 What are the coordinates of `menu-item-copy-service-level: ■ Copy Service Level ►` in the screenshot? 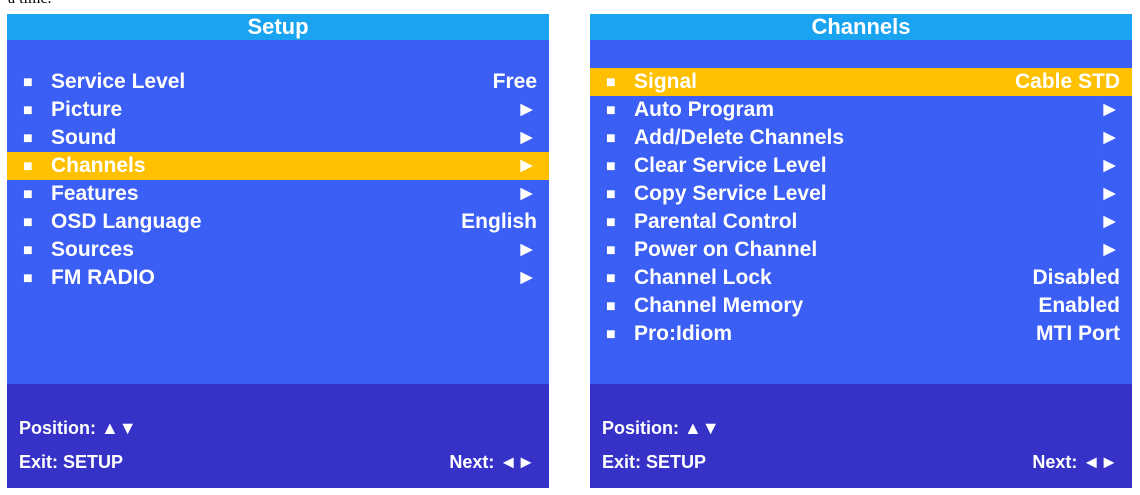 It's located at (861, 194).